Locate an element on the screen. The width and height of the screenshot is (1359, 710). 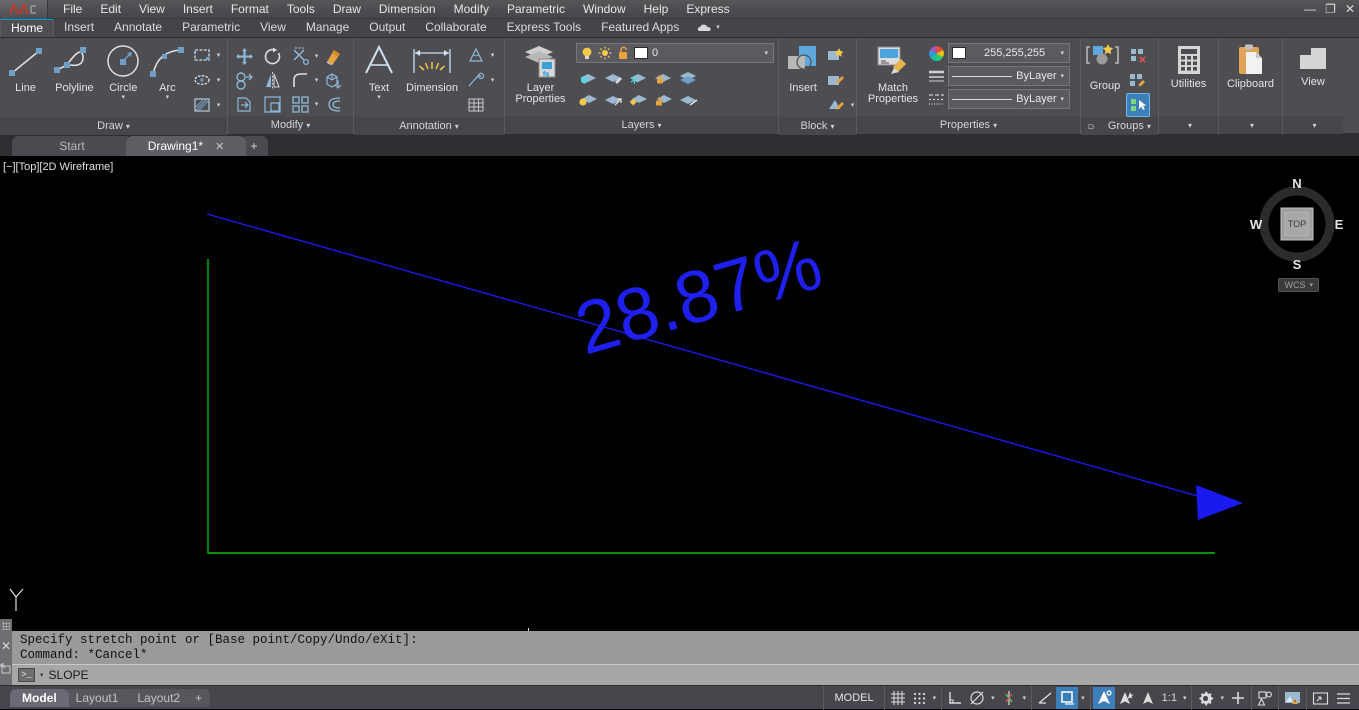
arc-button: Arc ▾ is located at coordinates (167, 71).